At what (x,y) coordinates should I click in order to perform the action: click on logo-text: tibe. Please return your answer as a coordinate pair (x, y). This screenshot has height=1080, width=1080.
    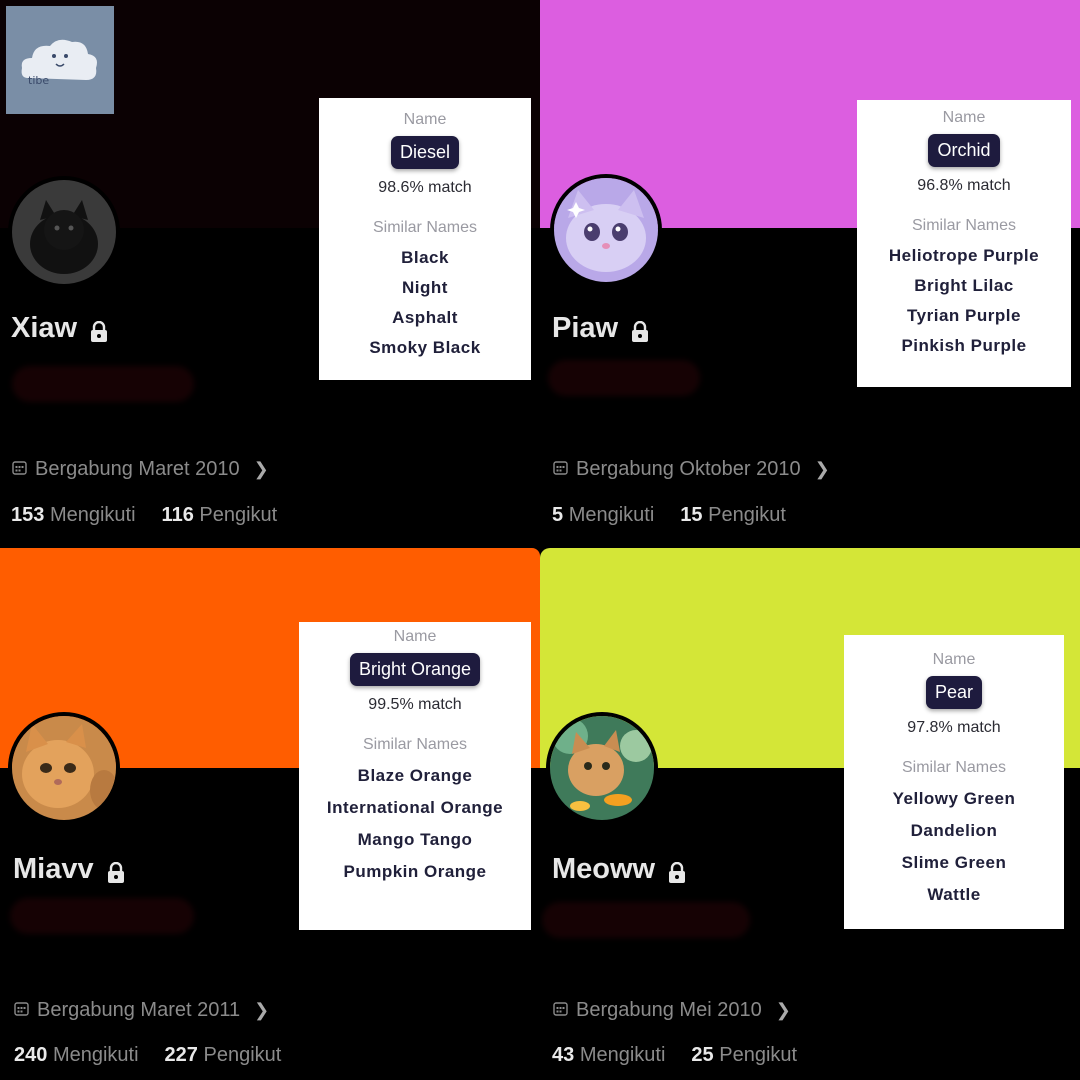
    Looking at the image, I should click on (38, 80).